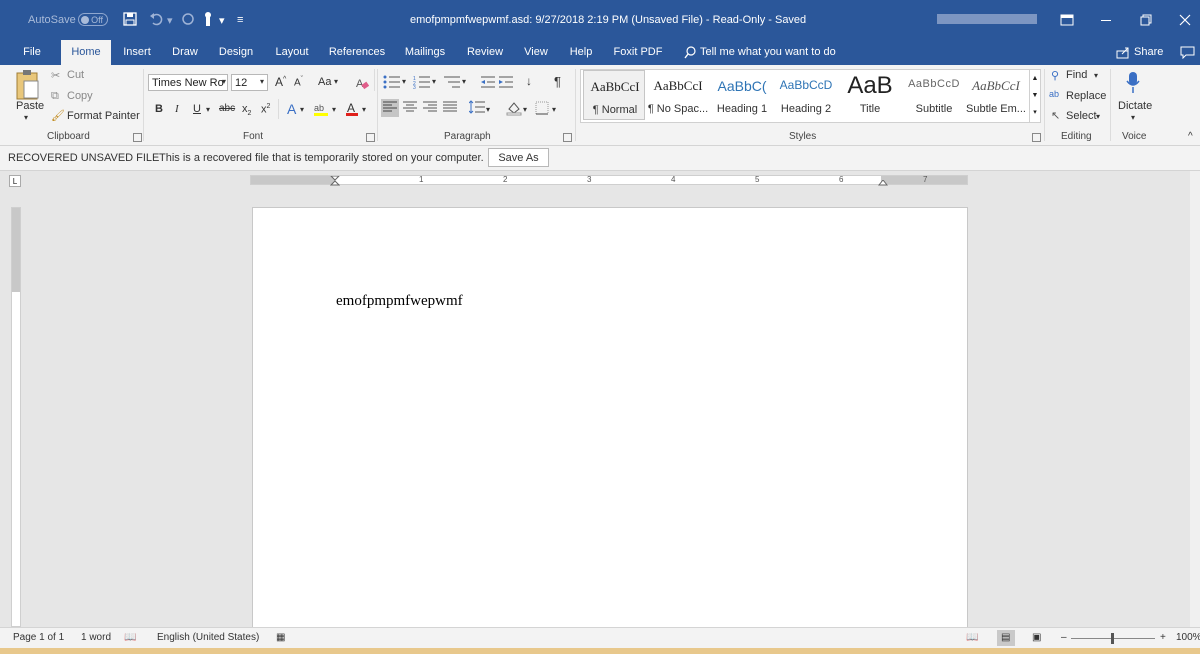 This screenshot has height=654, width=1200. Describe the element at coordinates (1064, 637) in the screenshot. I see `zoom-out-button: –` at that location.